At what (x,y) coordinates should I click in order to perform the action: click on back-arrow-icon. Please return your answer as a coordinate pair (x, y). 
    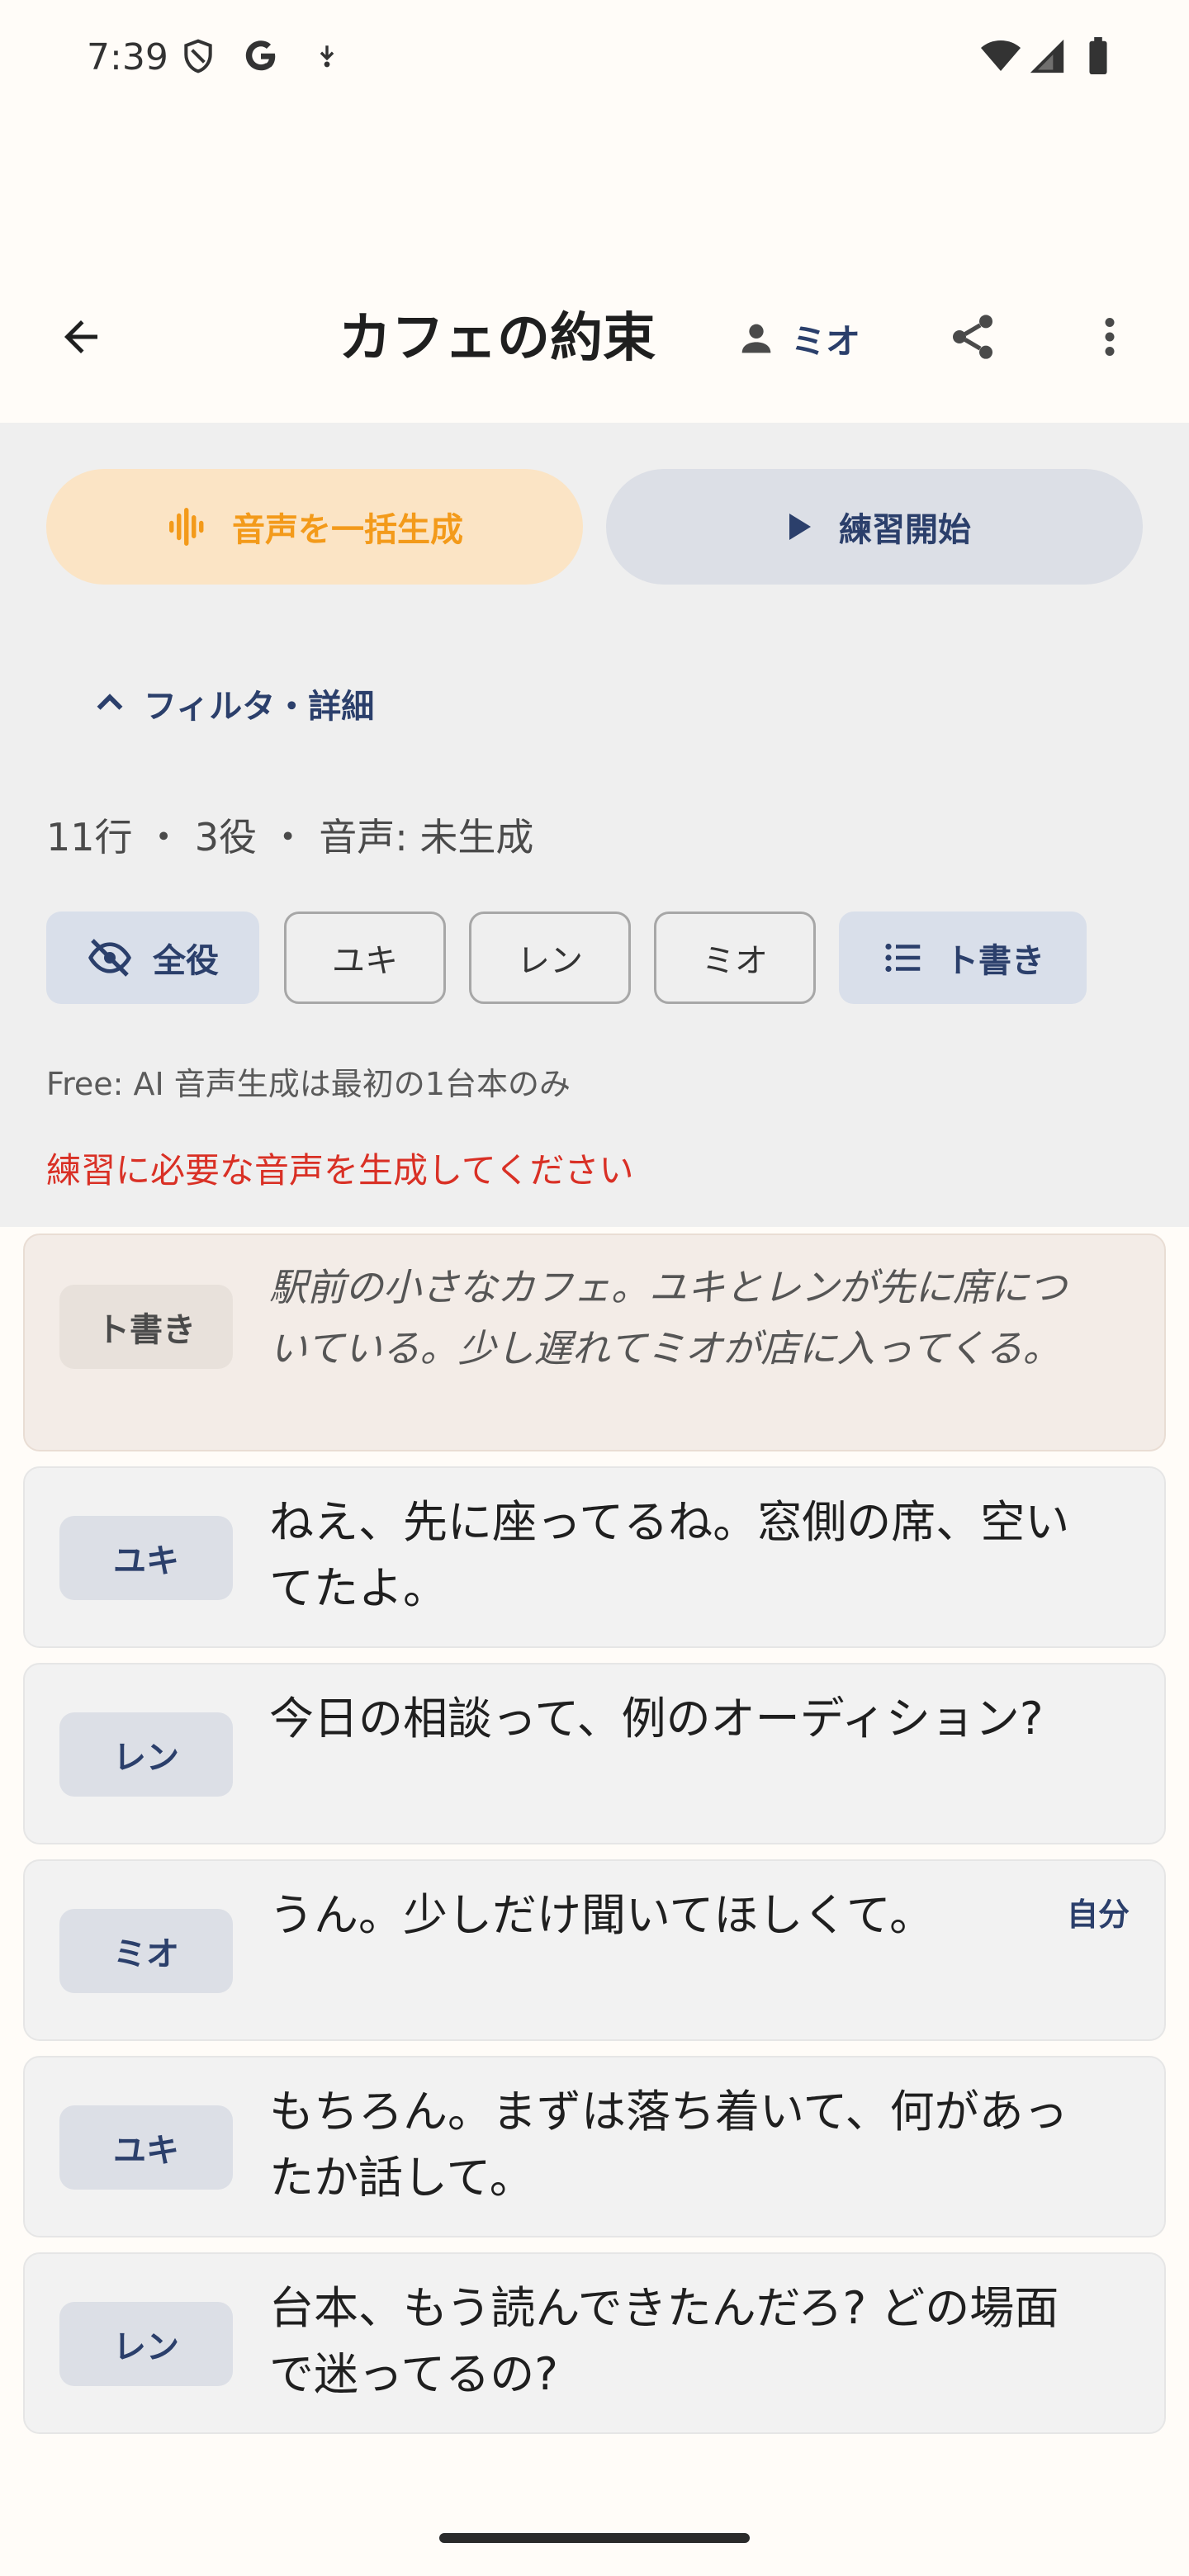
    Looking at the image, I should click on (80, 336).